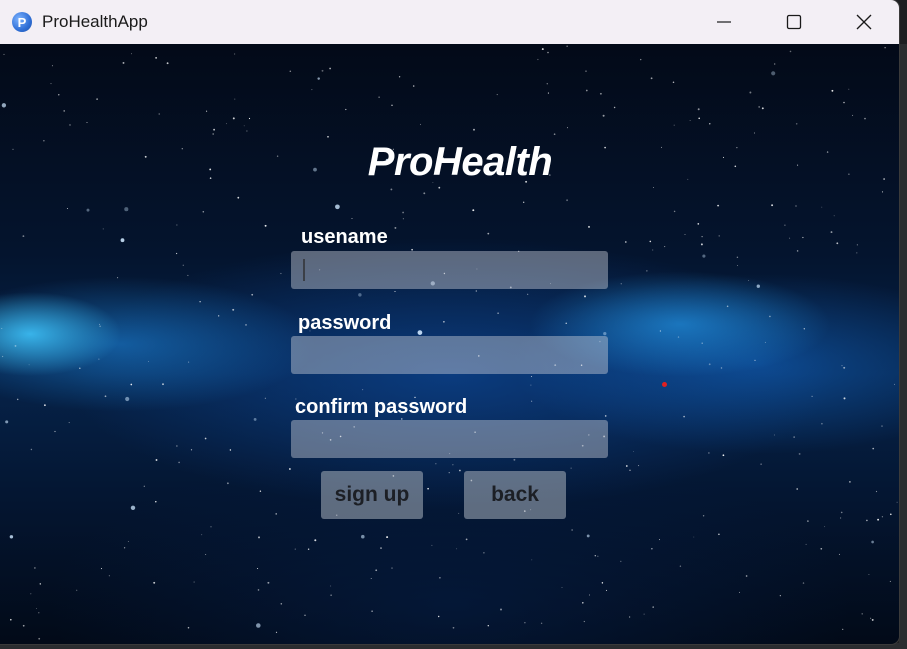 Image resolution: width=907 pixels, height=649 pixels. What do you see at coordinates (449, 439) in the screenshot?
I see `confirm-password-input` at bounding box center [449, 439].